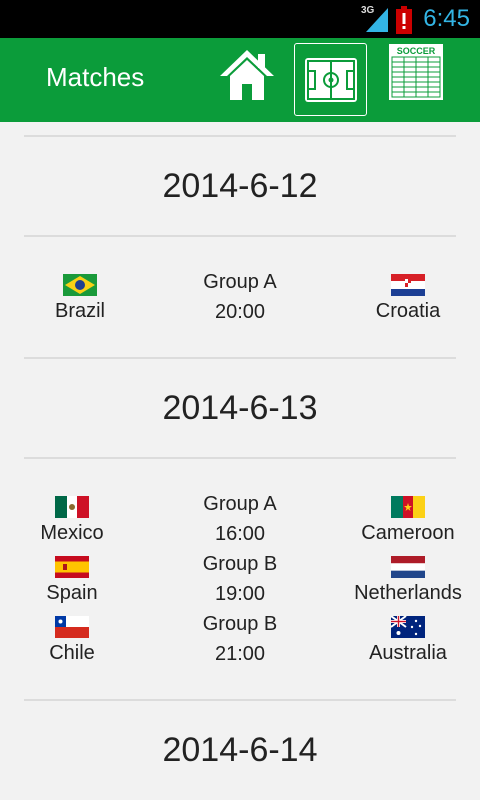 This screenshot has height=800, width=480. I want to click on match-time: 20:00, so click(240, 312).